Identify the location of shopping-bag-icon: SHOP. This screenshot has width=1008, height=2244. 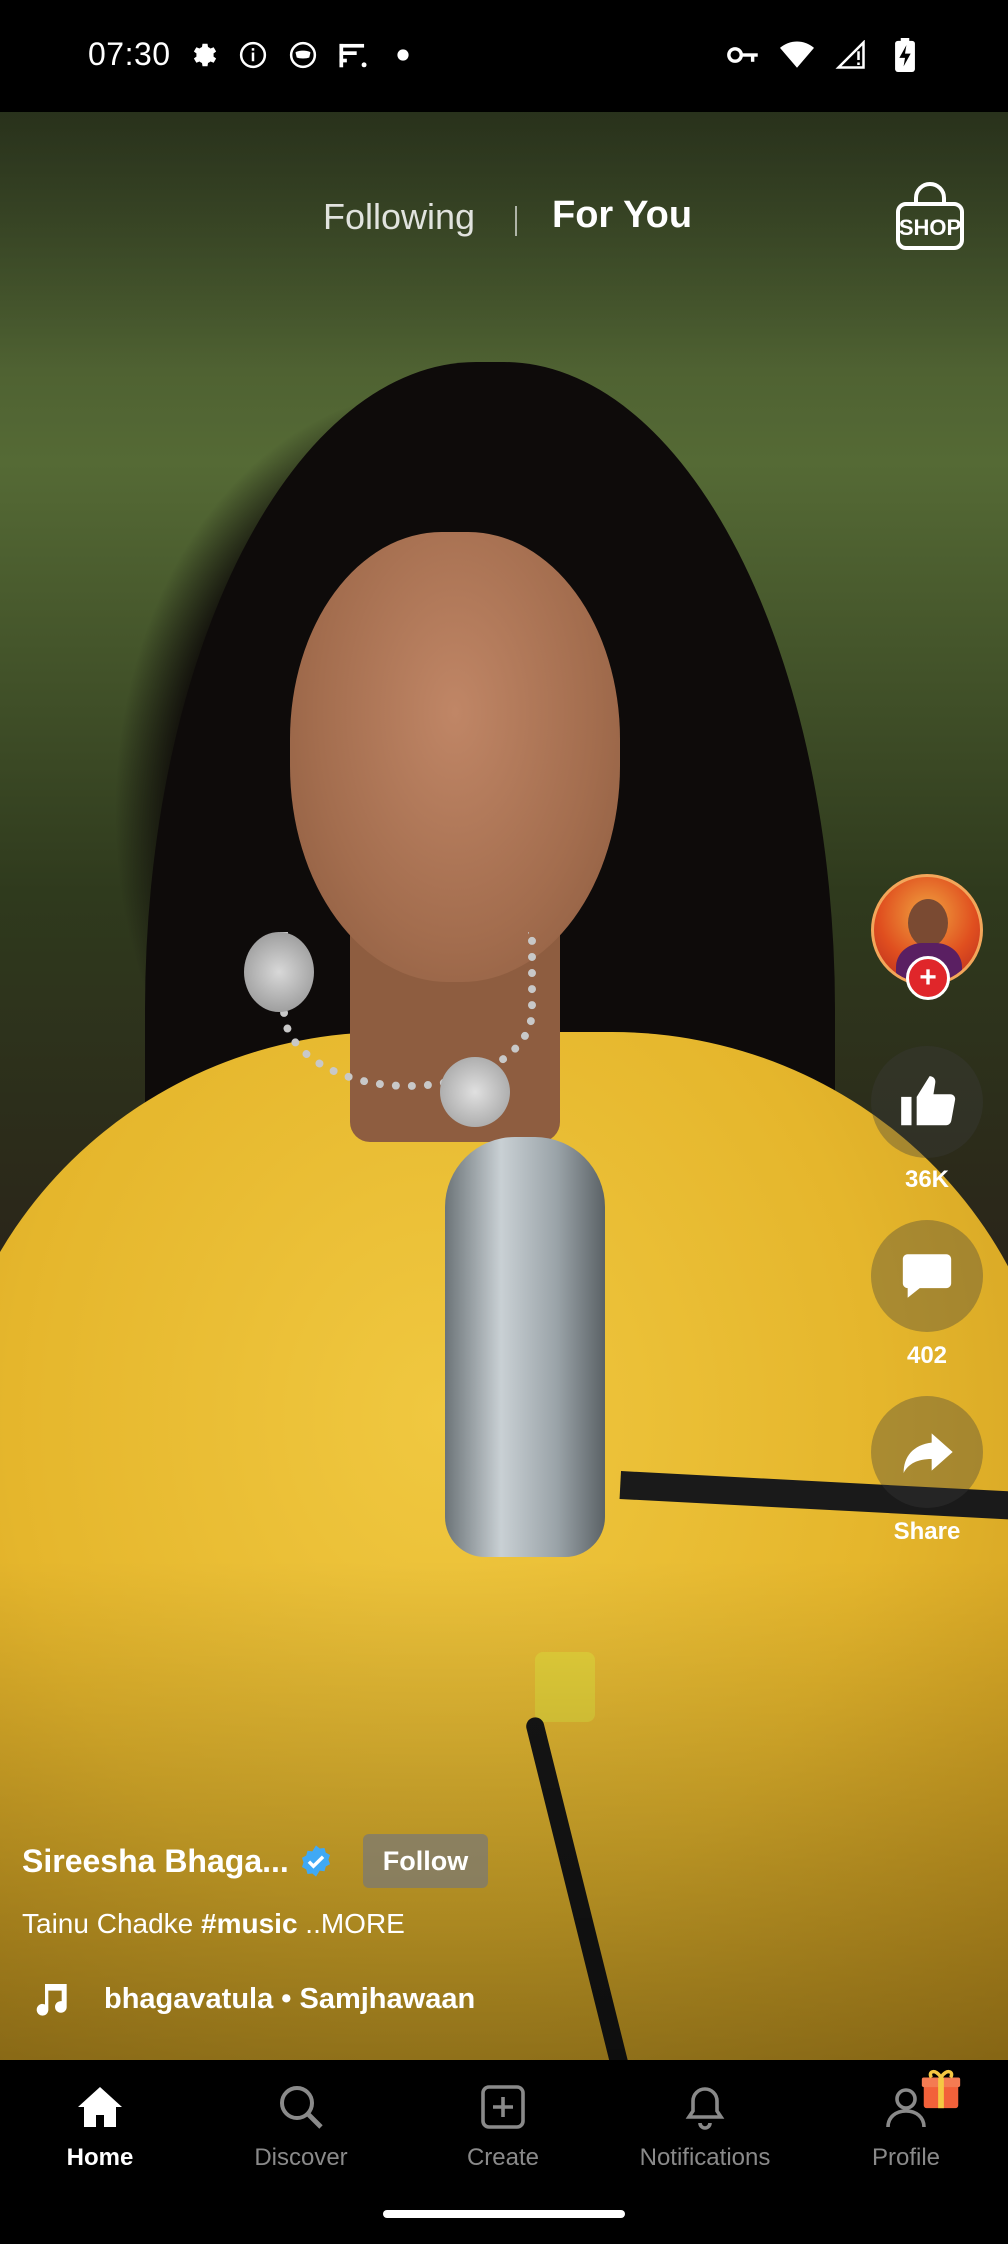
(930, 216).